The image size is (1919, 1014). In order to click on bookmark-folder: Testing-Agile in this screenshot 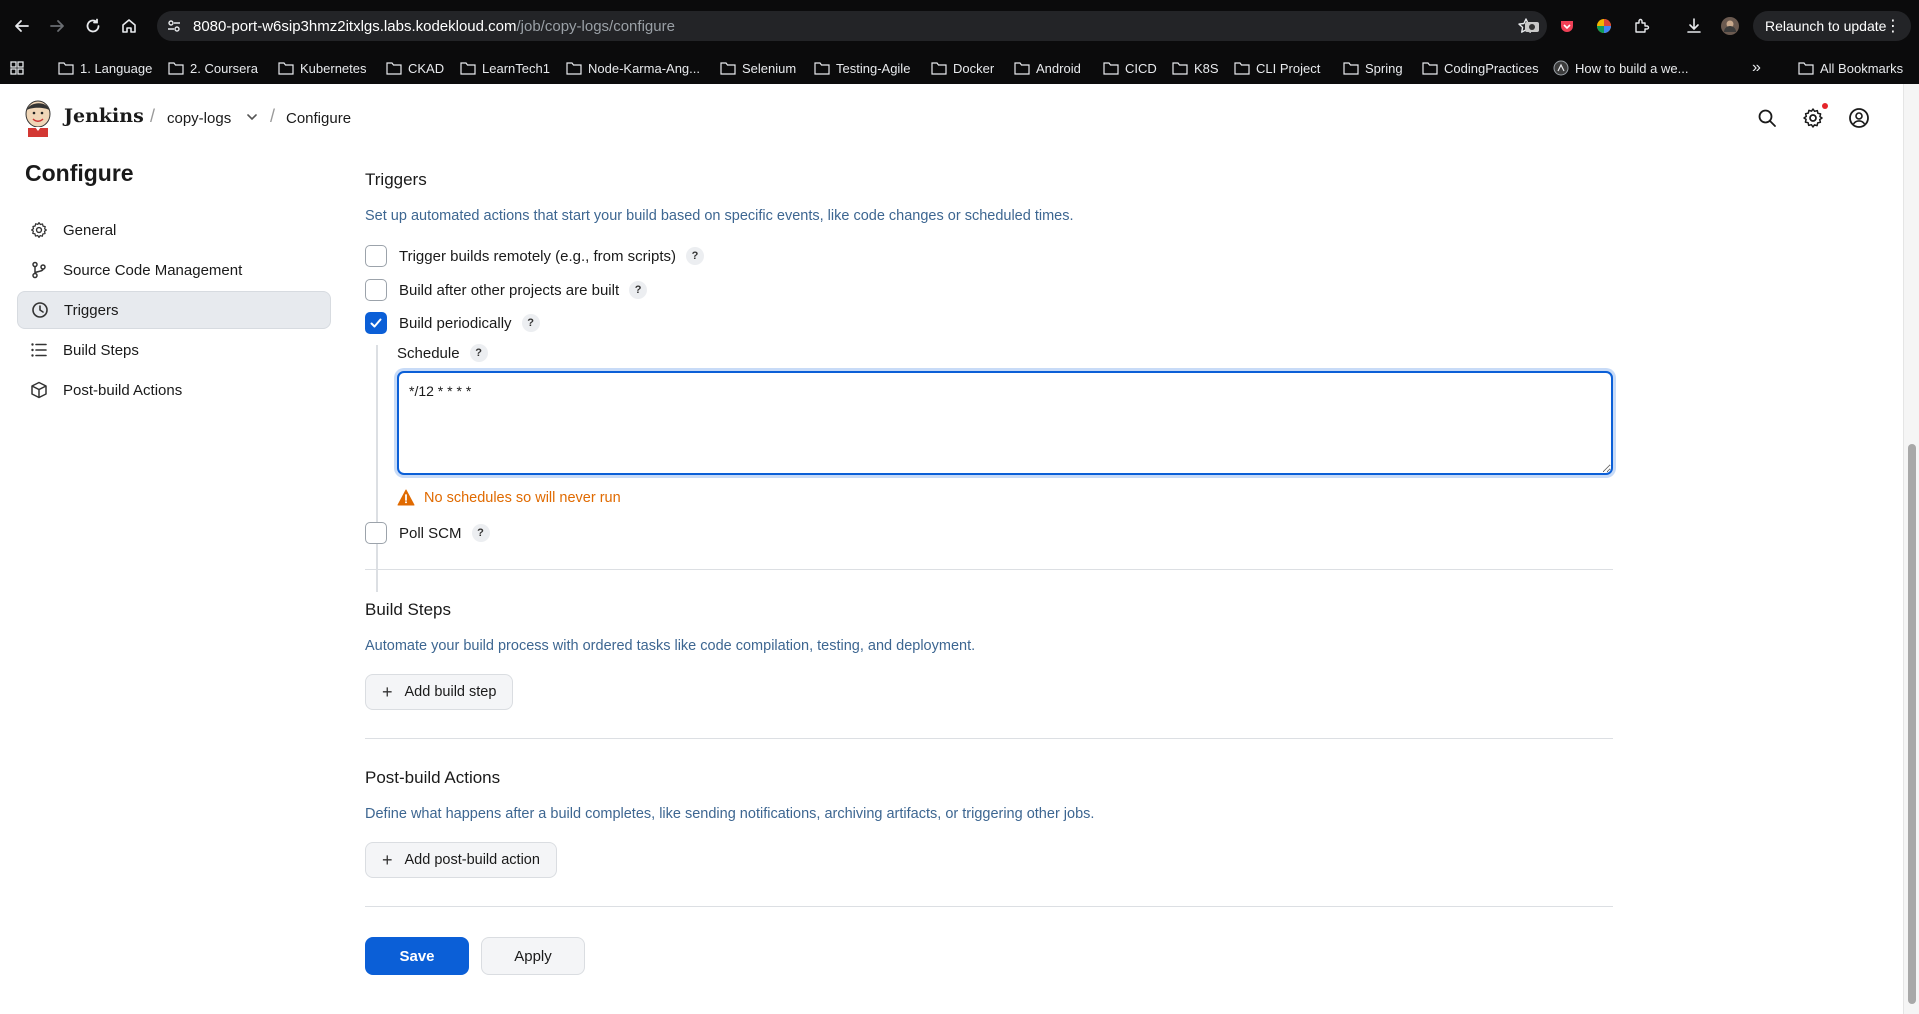, I will do `click(862, 68)`.